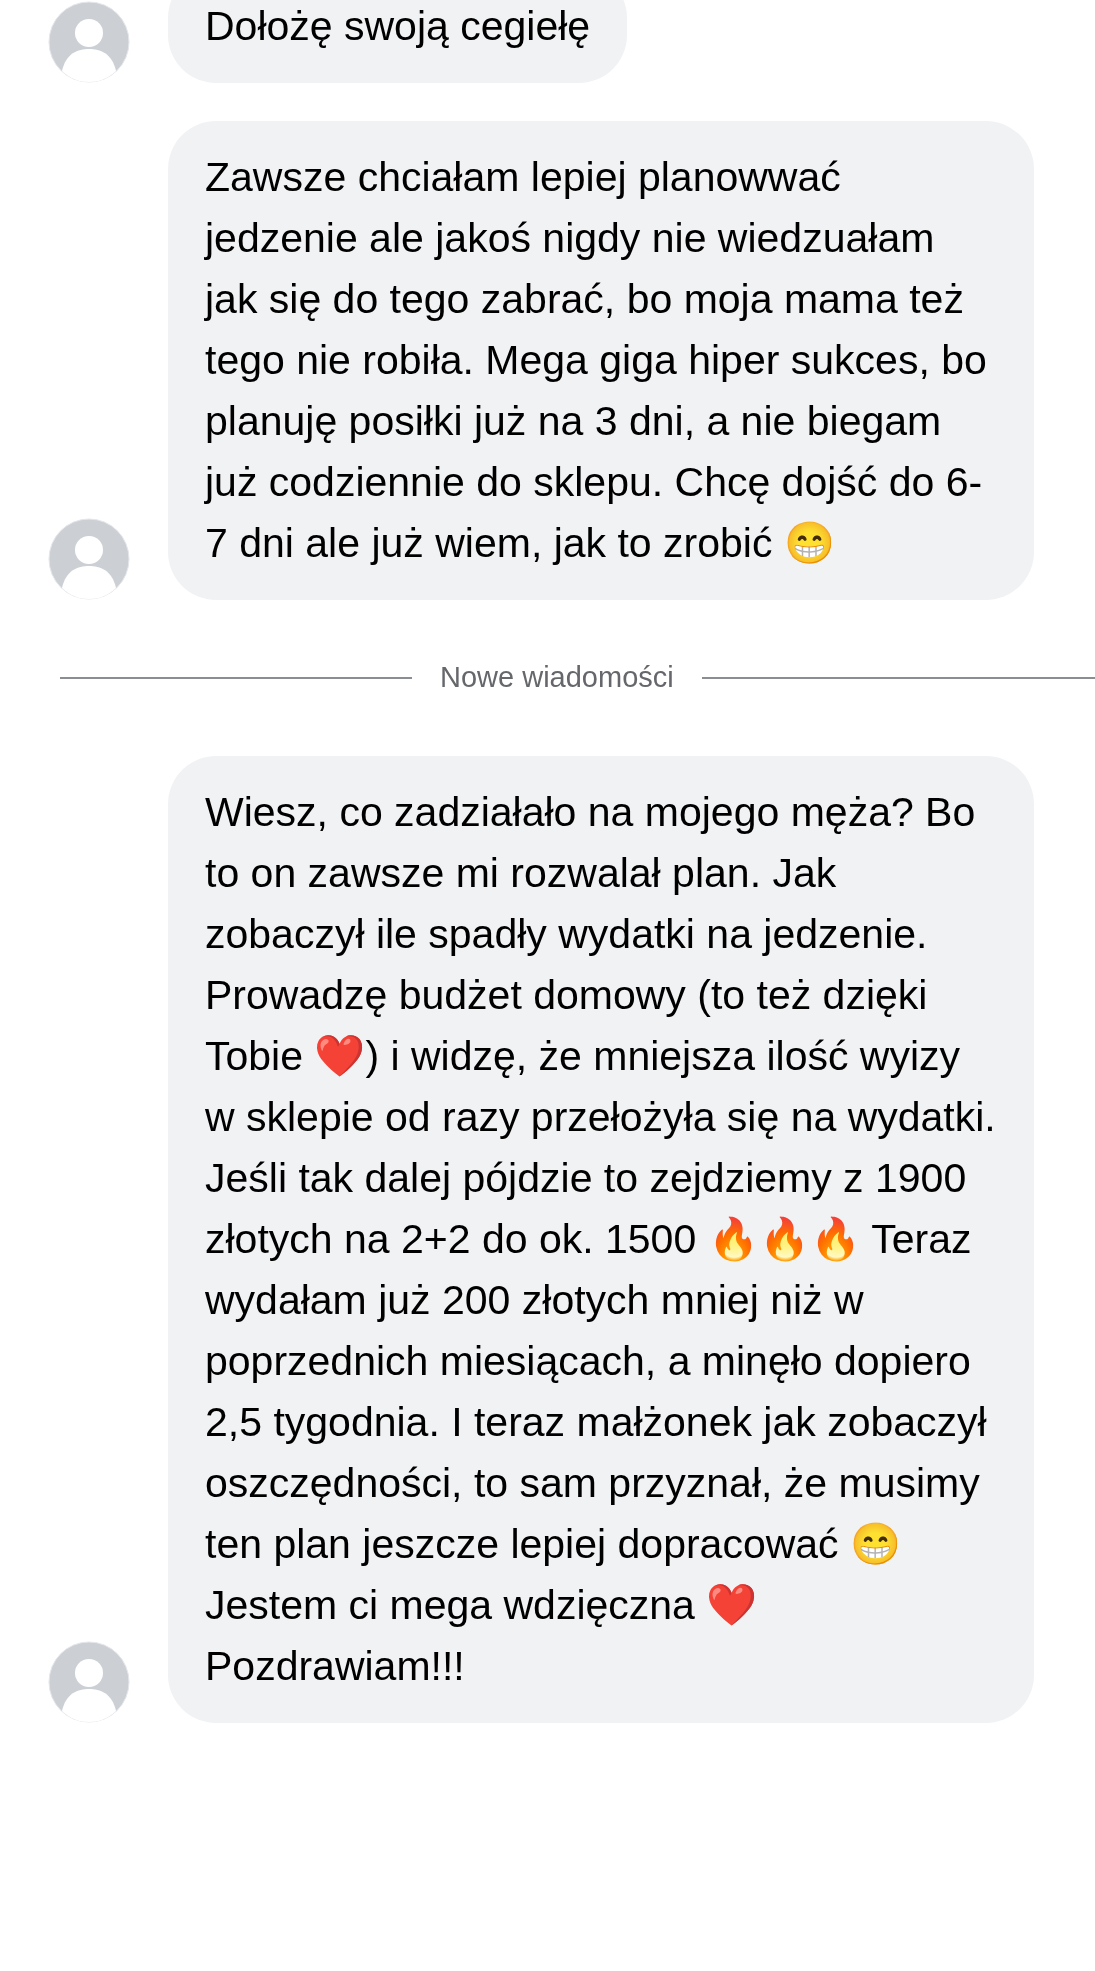 The image size is (1095, 1971). Describe the element at coordinates (557, 677) in the screenshot. I see `divider-label: Nowe wiadomości` at that location.